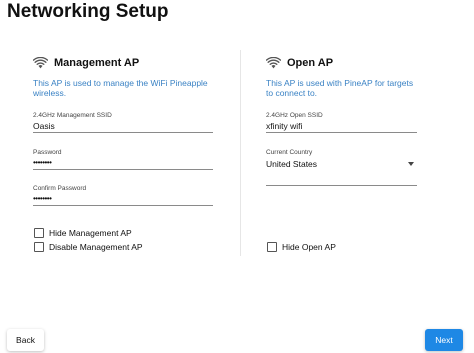  What do you see at coordinates (310, 63) in the screenshot?
I see `open-ap-heading: Open AP` at bounding box center [310, 63].